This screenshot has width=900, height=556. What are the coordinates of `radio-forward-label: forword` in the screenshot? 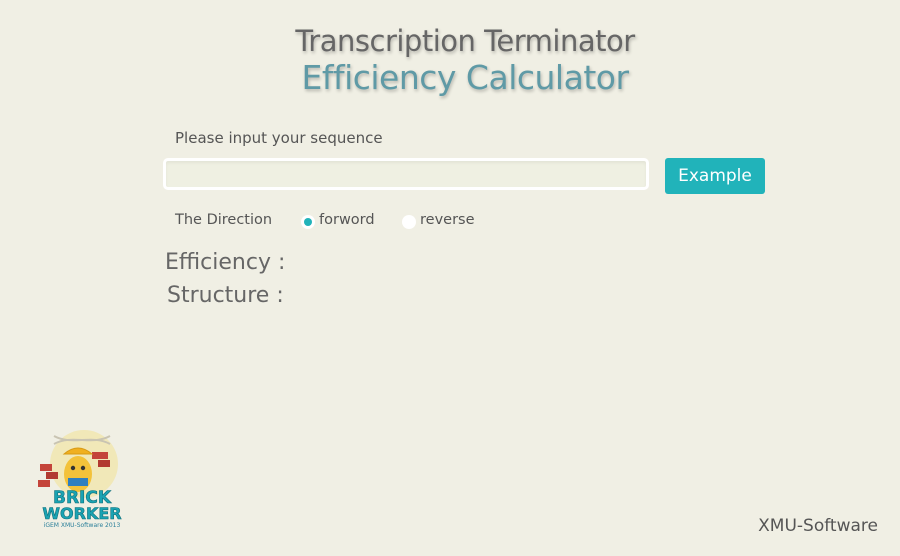 It's located at (347, 220).